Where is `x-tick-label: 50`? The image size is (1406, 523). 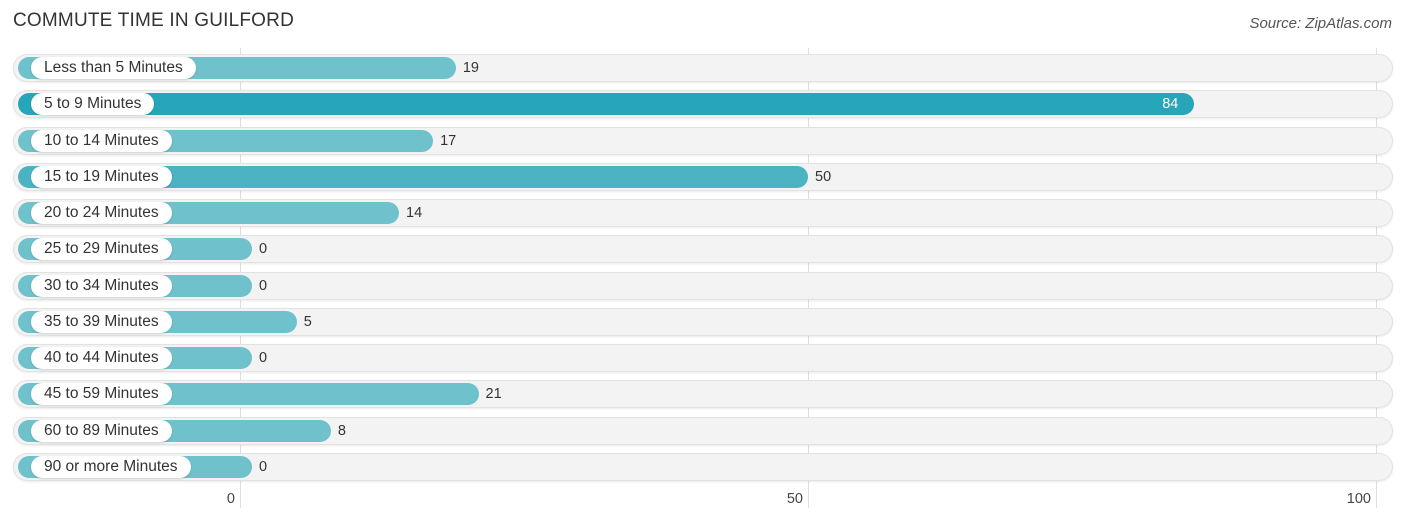 x-tick-label: 50 is located at coordinates (794, 499).